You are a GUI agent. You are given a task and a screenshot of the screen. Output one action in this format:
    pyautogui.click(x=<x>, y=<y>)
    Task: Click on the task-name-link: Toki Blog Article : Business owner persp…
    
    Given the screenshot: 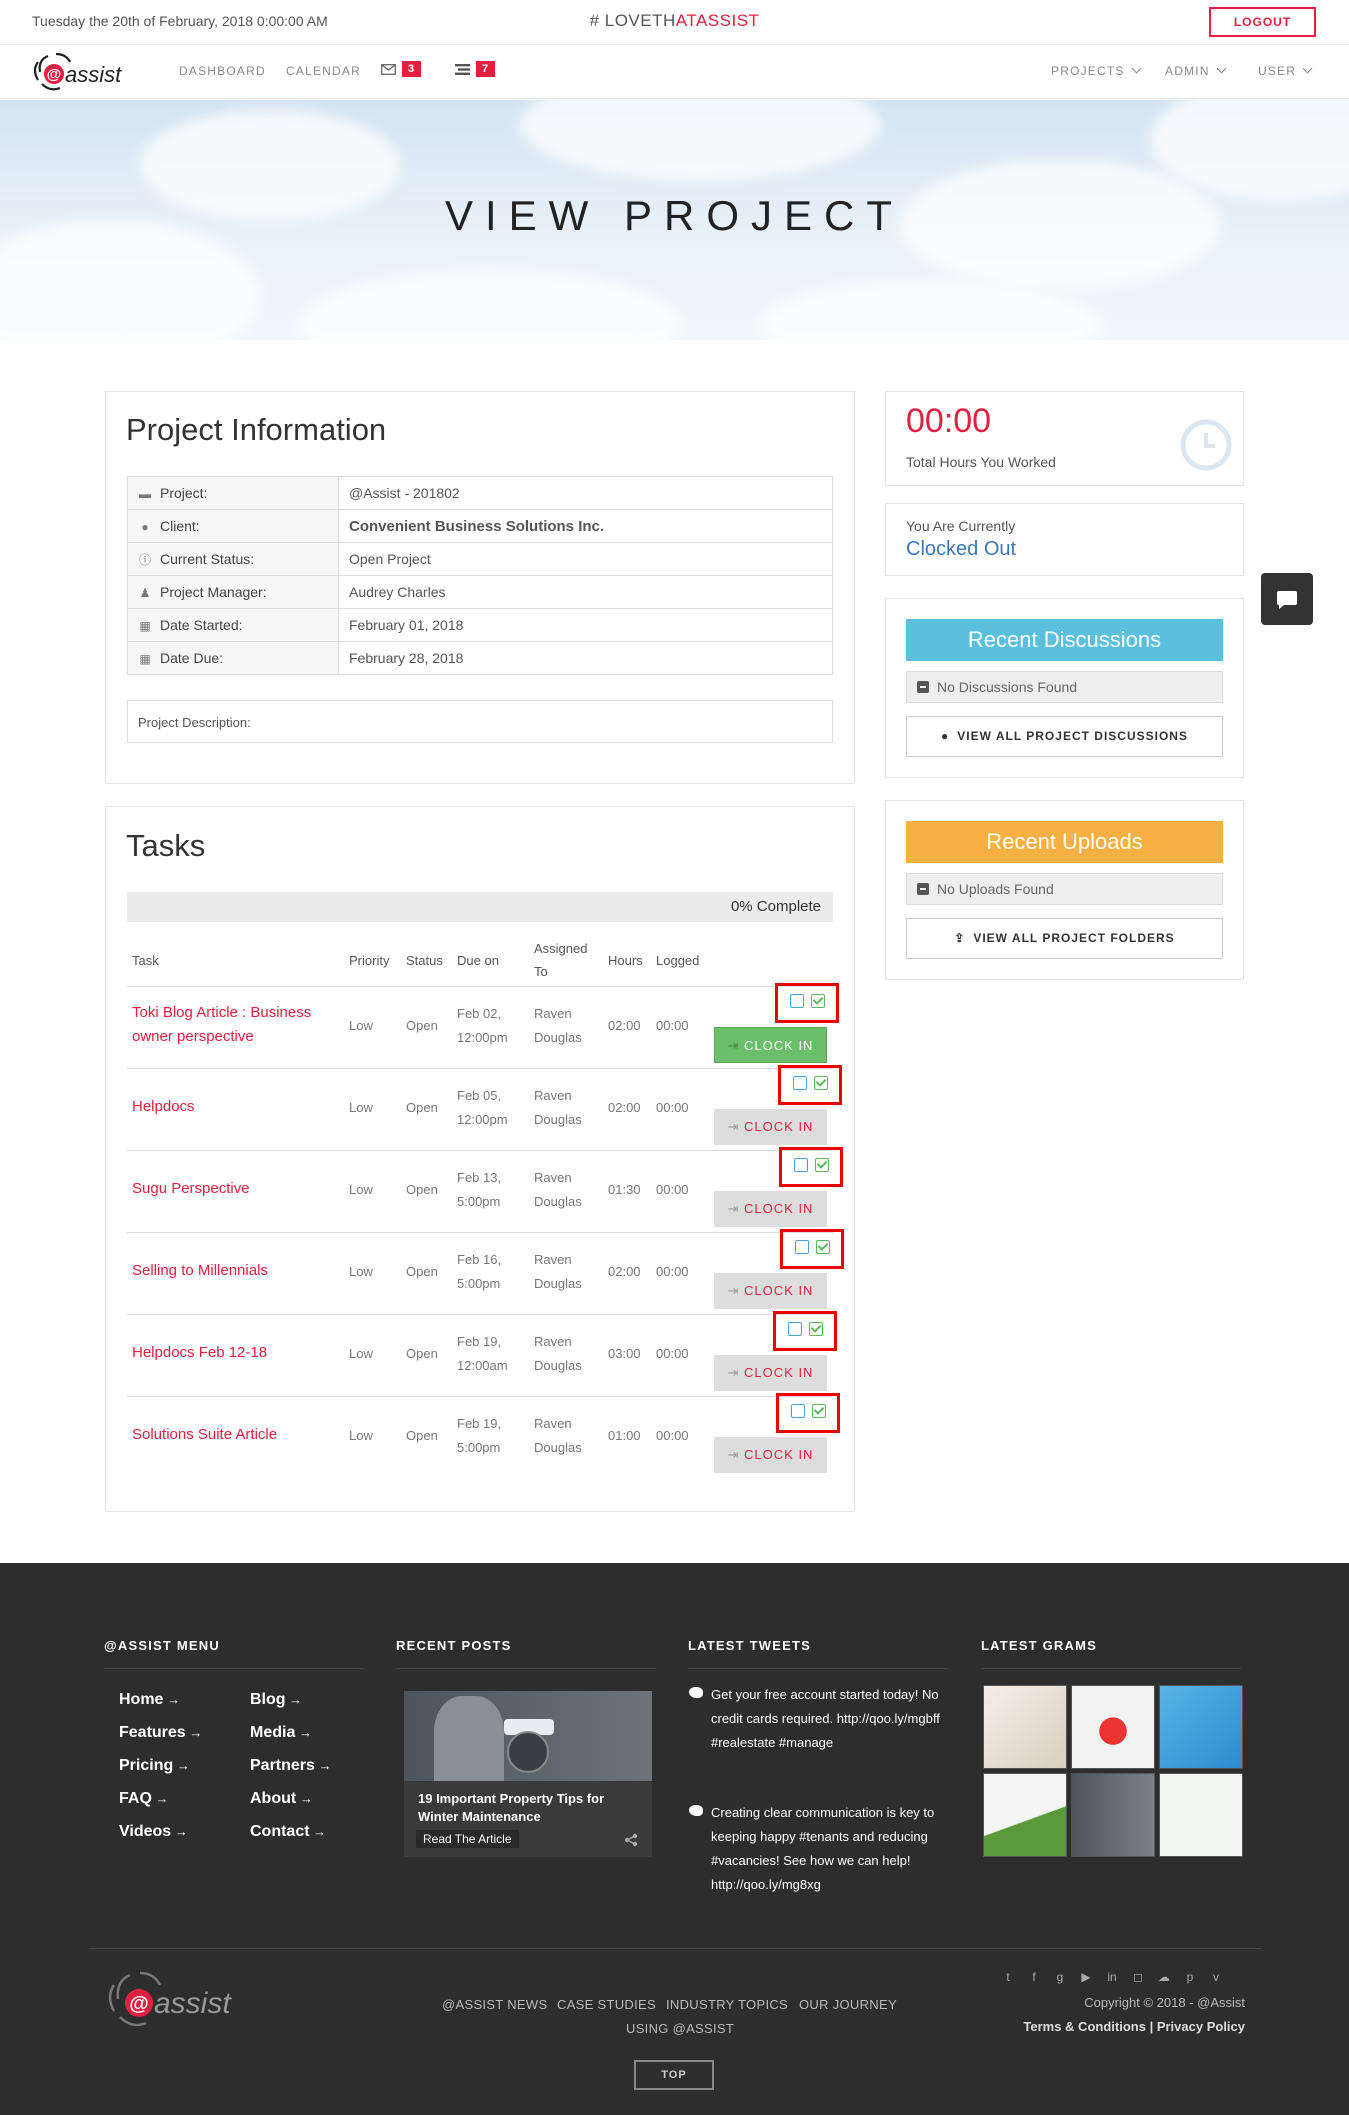 What is the action you would take?
    pyautogui.click(x=234, y=1025)
    